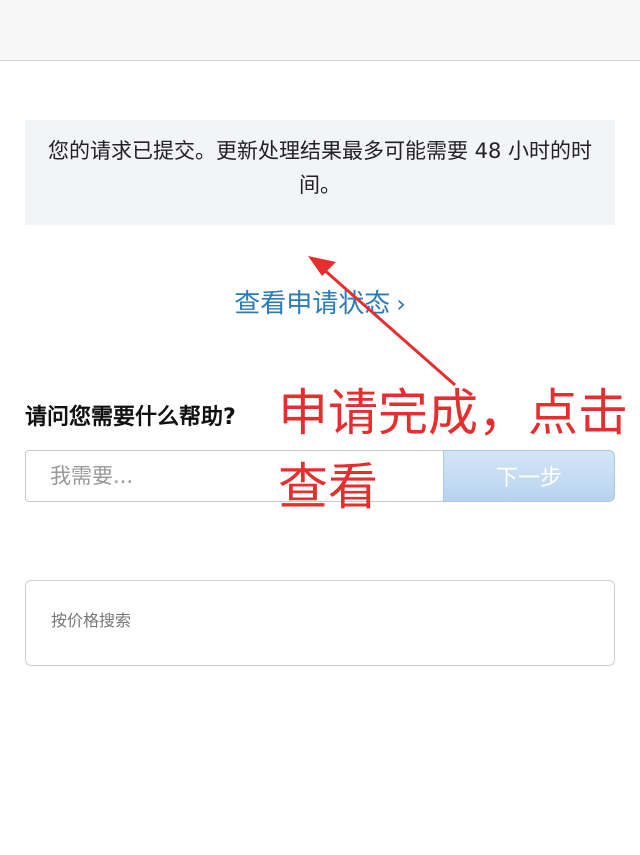 The height and width of the screenshot is (855, 640). What do you see at coordinates (130, 417) in the screenshot?
I see `help-question-label: 请问您需要什么帮助?` at bounding box center [130, 417].